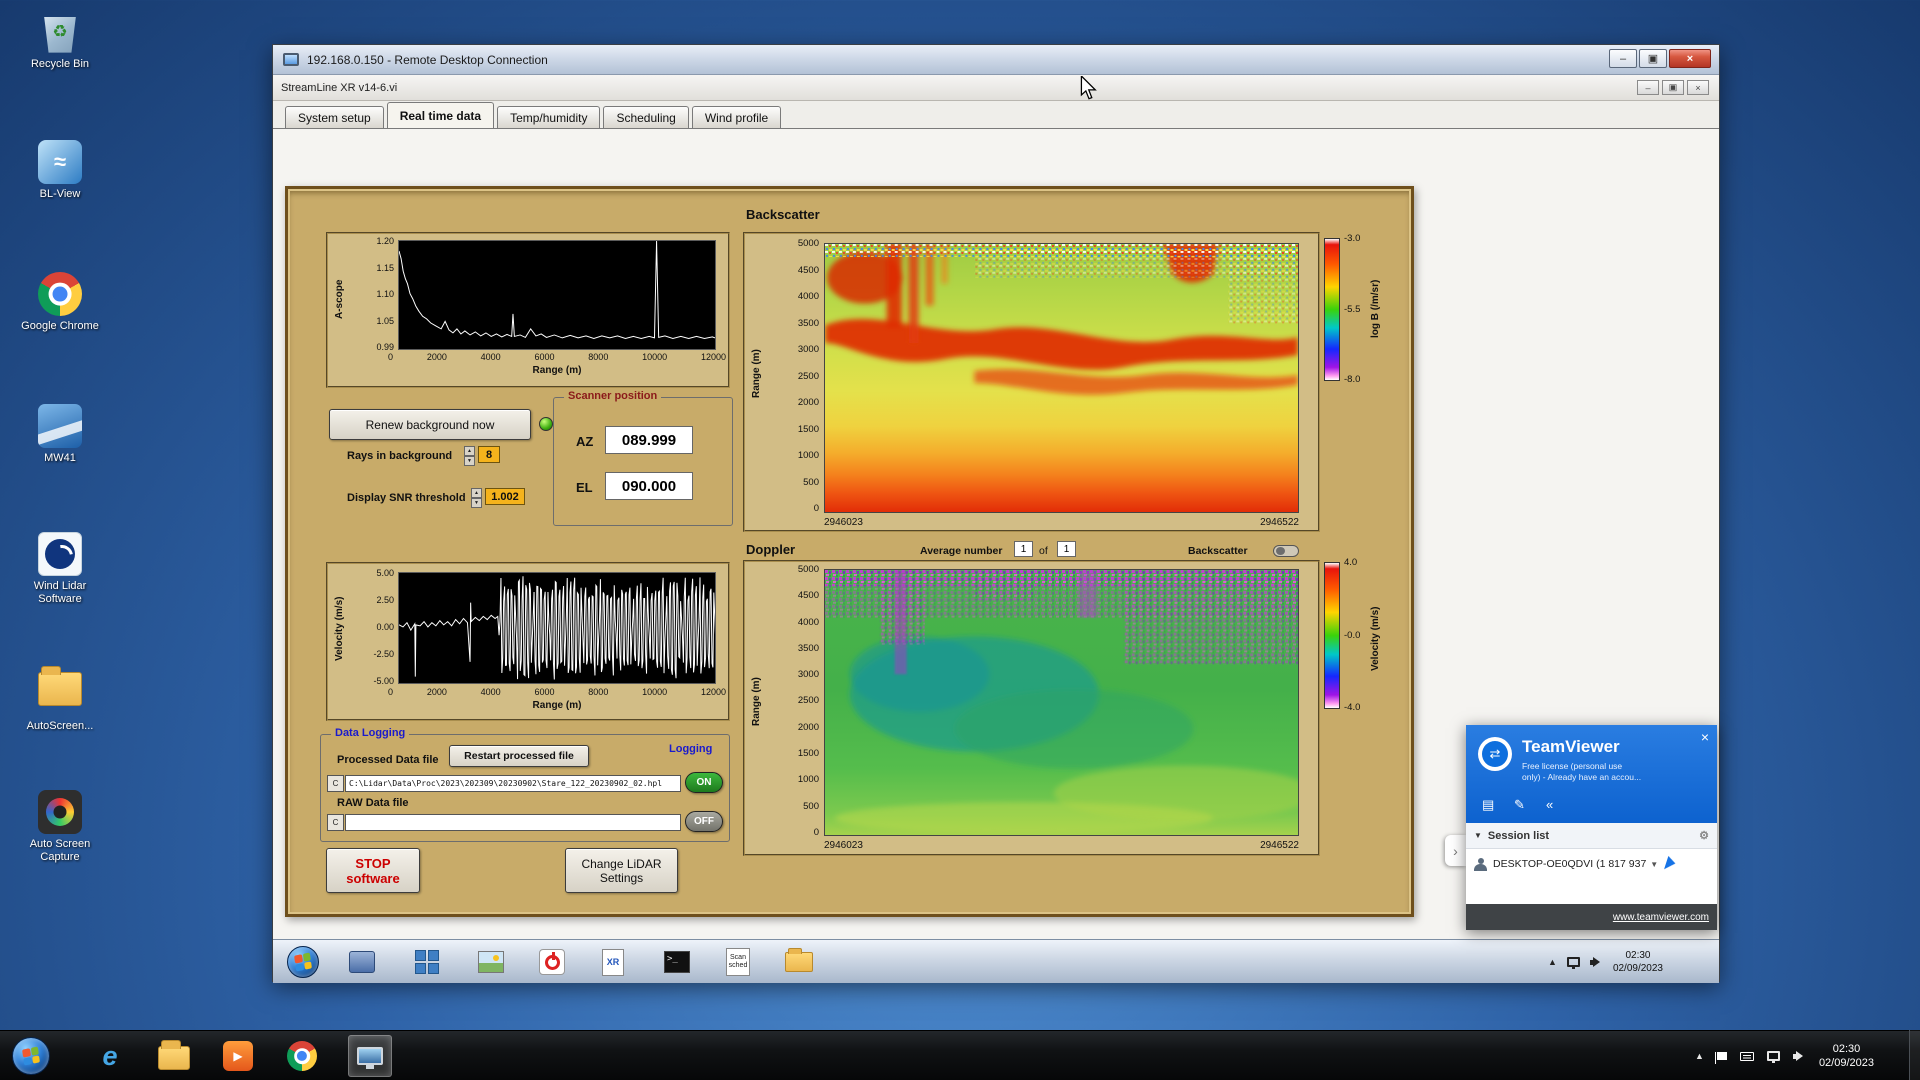 The width and height of the screenshot is (1920, 1080). What do you see at coordinates (1455, 850) in the screenshot?
I see `teamviewer-collapse-tab: ›` at bounding box center [1455, 850].